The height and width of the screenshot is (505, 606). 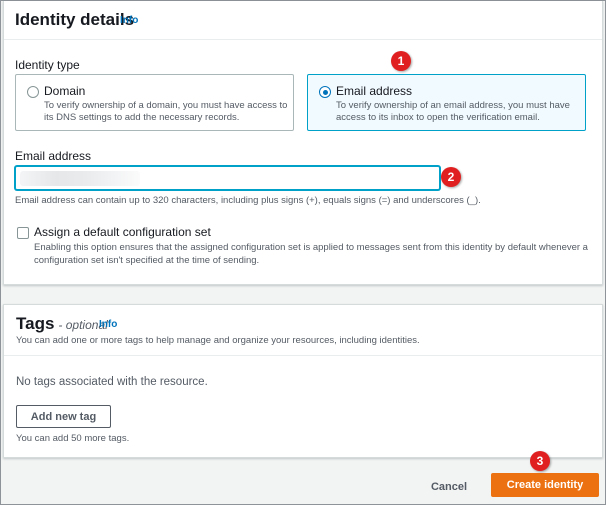 What do you see at coordinates (65, 91) in the screenshot?
I see `domain-option-title: Domain` at bounding box center [65, 91].